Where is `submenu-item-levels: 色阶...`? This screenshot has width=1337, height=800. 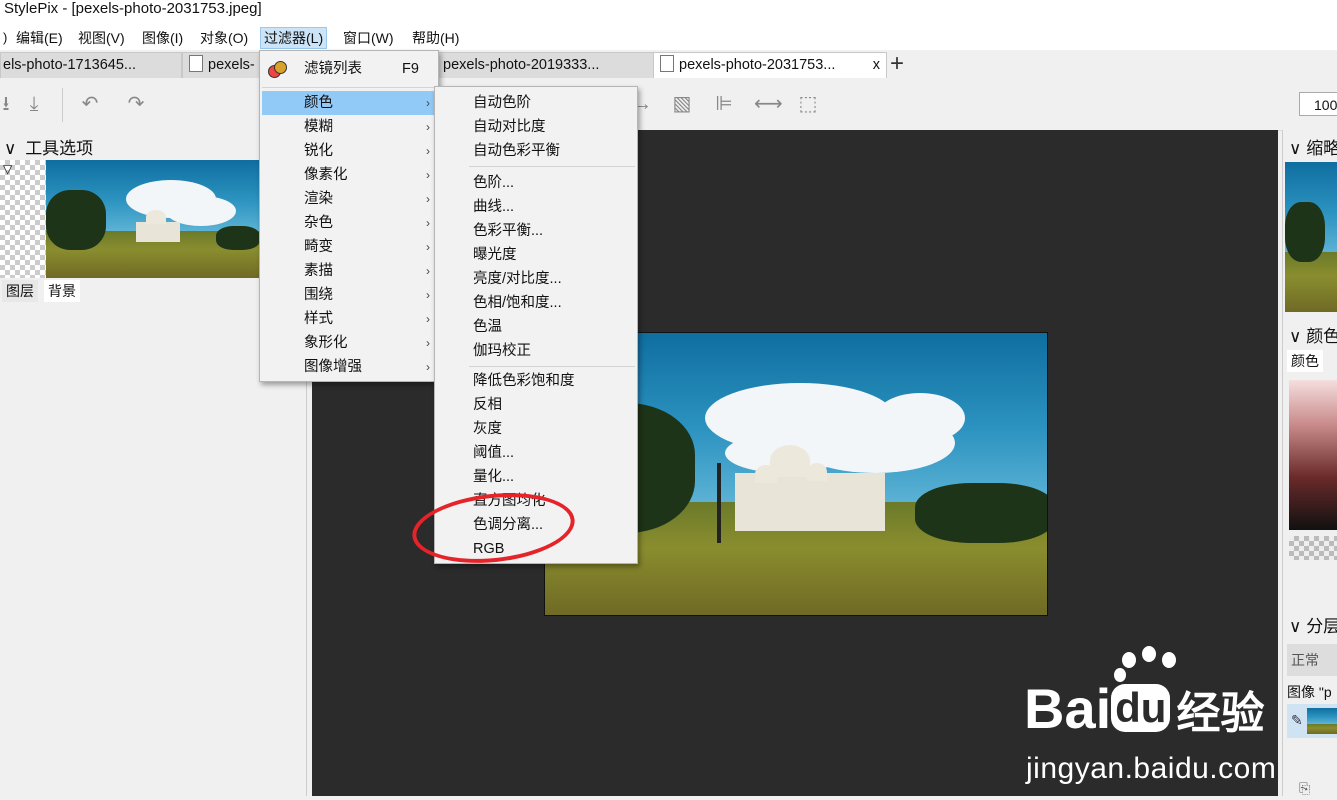
submenu-item-levels: 色阶... is located at coordinates (536, 183).